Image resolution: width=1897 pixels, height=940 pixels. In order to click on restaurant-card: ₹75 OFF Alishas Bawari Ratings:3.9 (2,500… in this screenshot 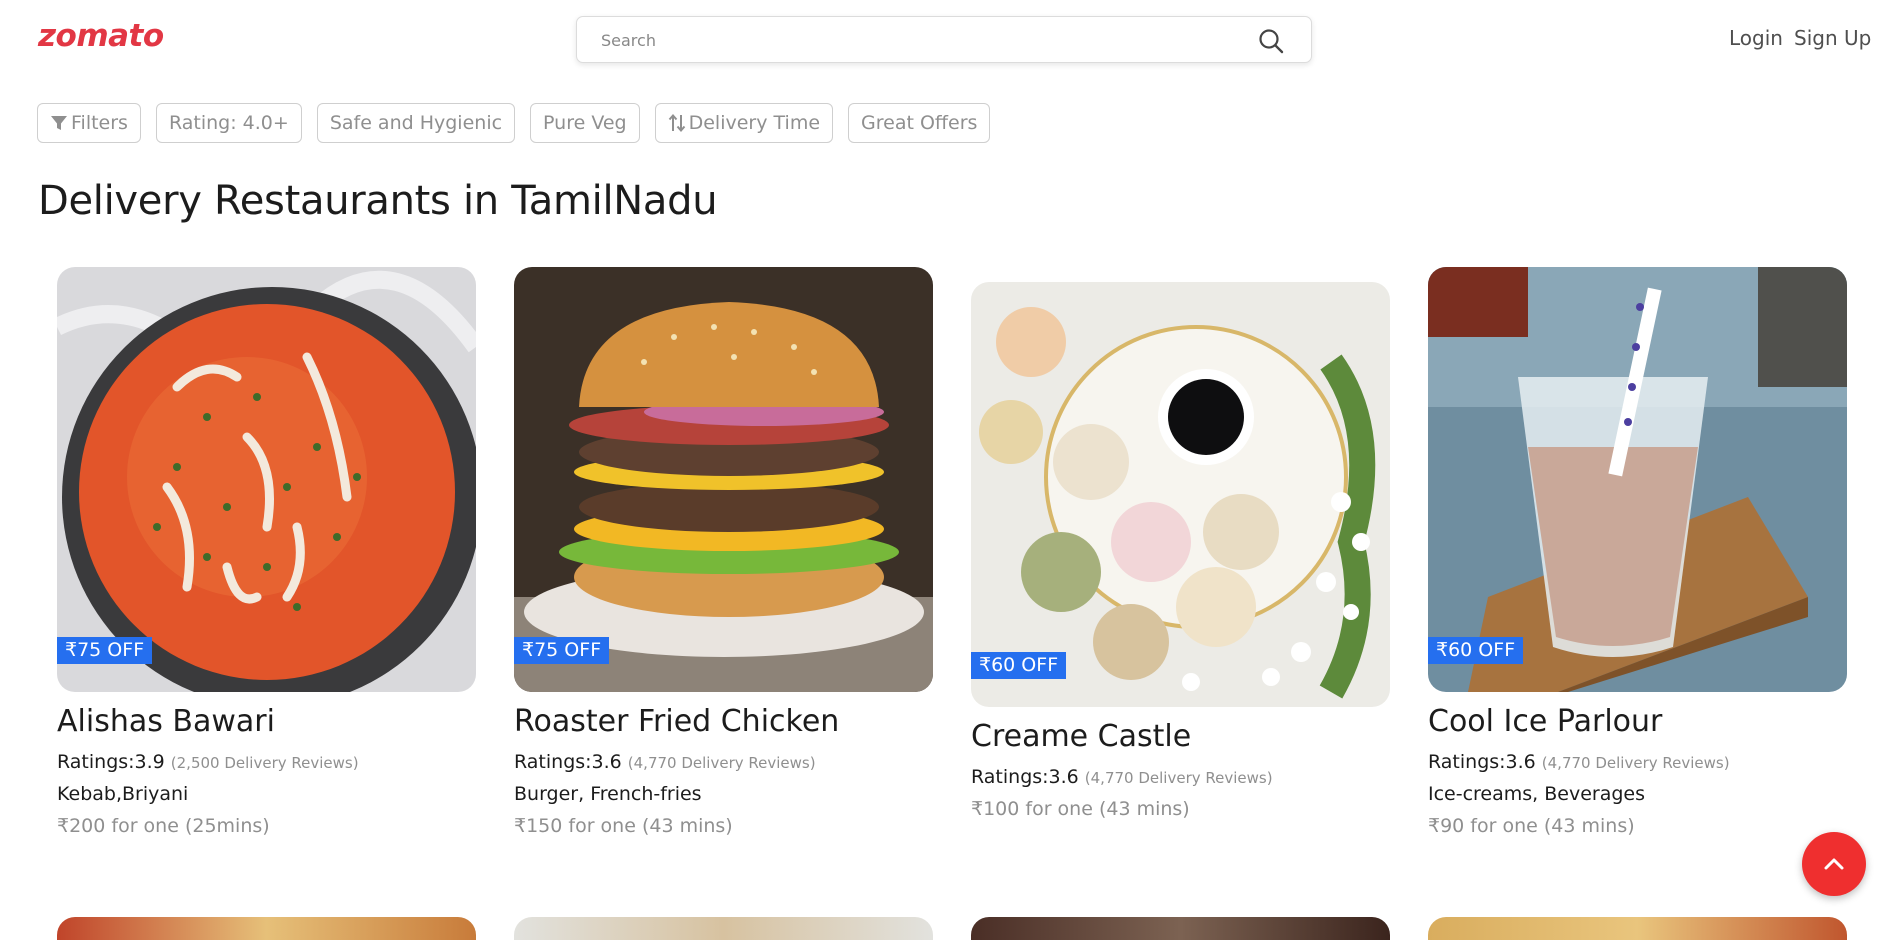, I will do `click(266, 552)`.